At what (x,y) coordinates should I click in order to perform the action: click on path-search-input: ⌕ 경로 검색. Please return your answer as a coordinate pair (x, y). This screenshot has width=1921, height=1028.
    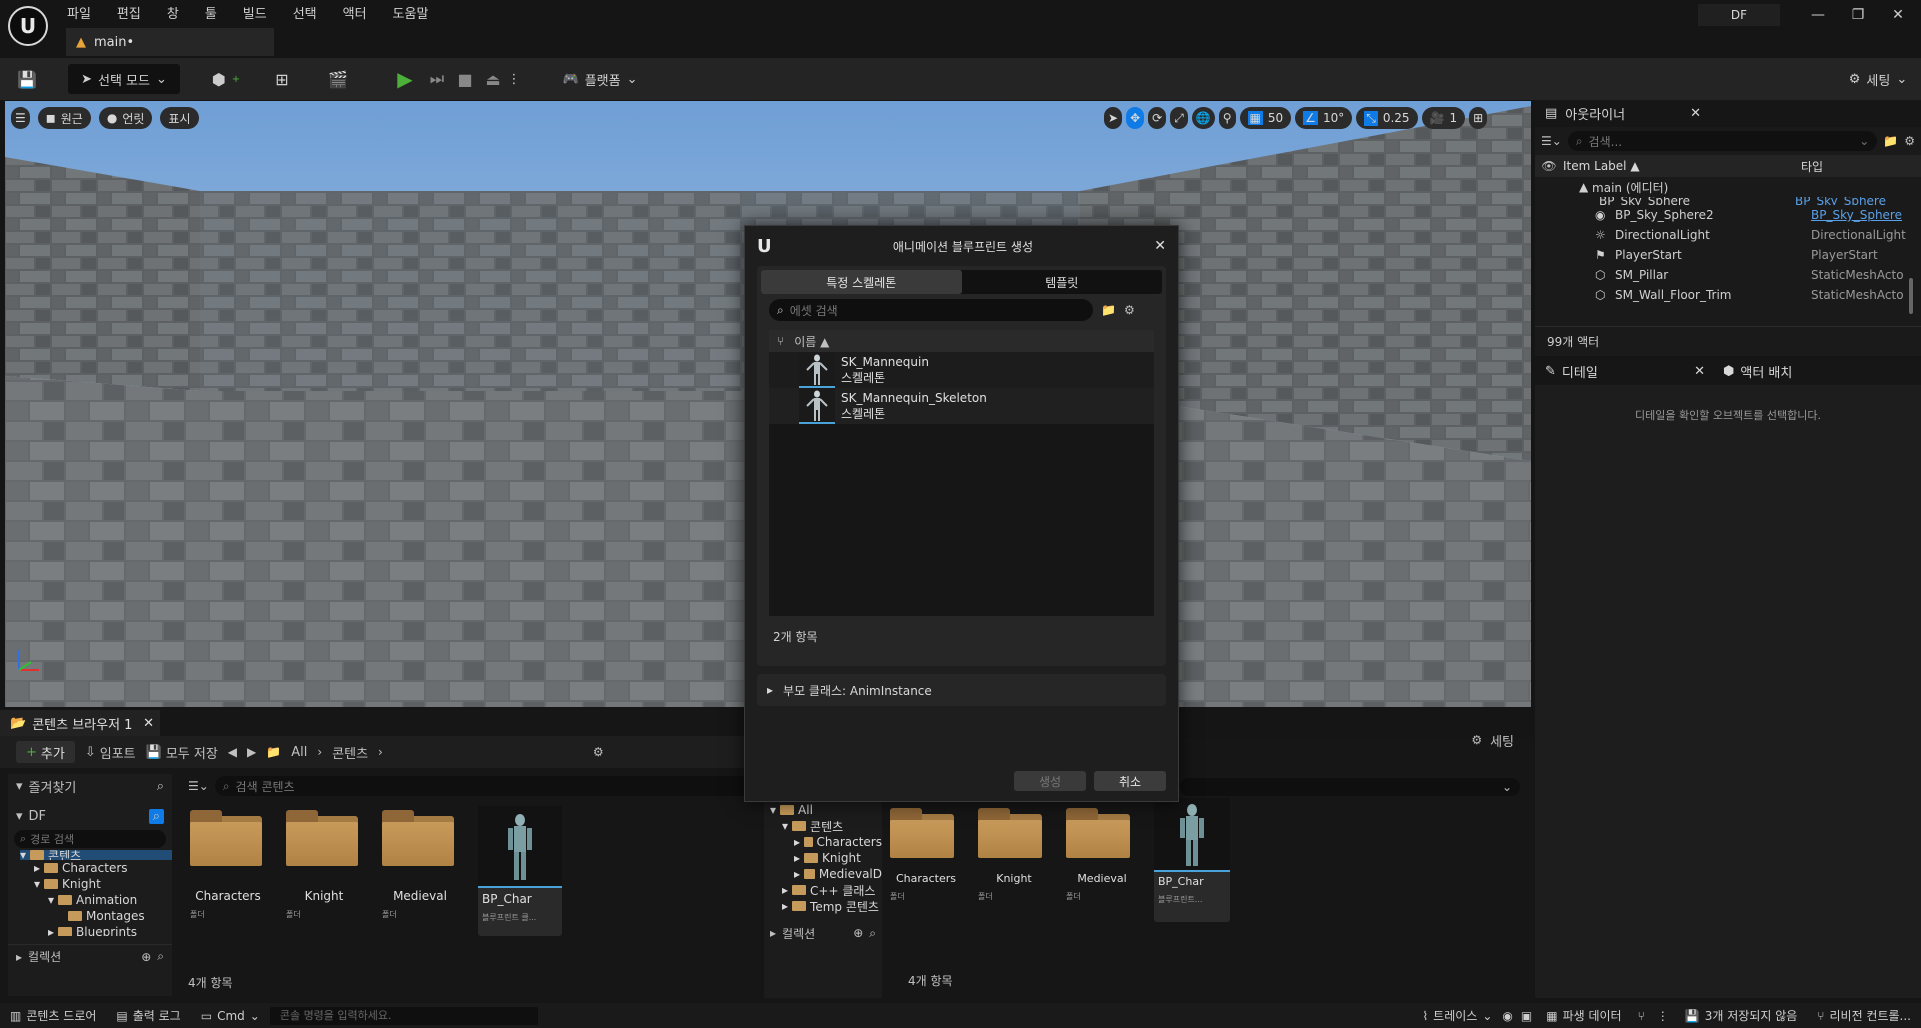
    Looking at the image, I should click on (90, 839).